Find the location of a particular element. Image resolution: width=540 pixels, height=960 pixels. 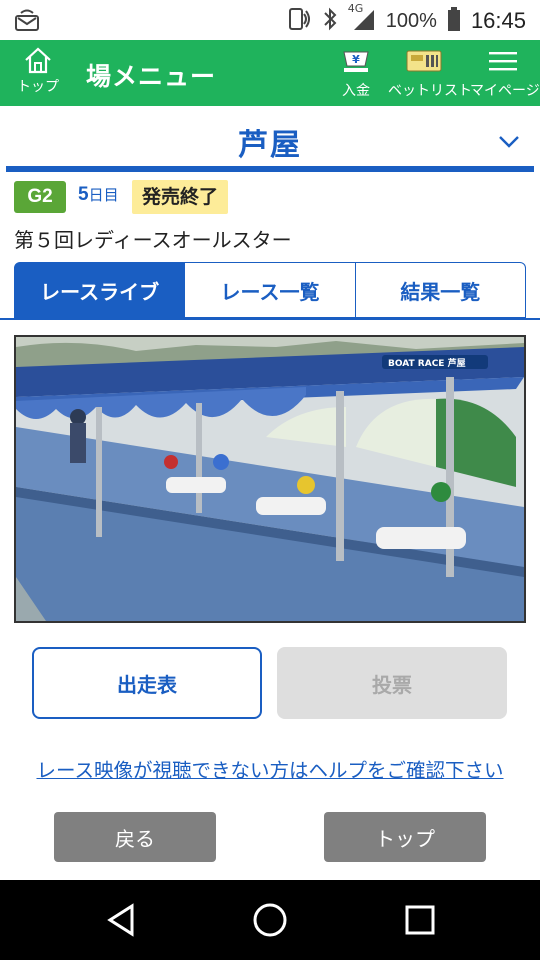

menu-icon is located at coordinates (503, 66).